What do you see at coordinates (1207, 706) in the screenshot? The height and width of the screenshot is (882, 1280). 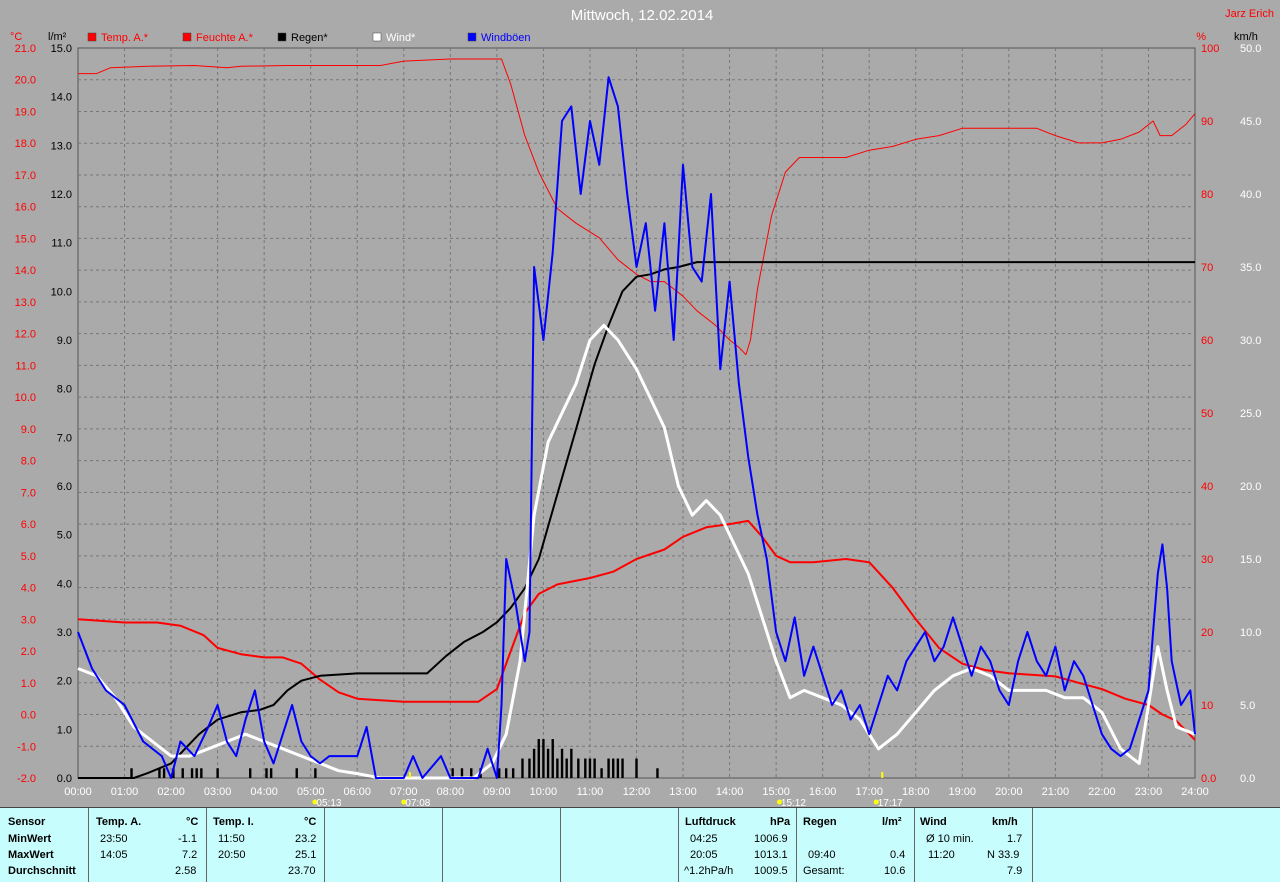 I see `humidity-tick-label: 10` at bounding box center [1207, 706].